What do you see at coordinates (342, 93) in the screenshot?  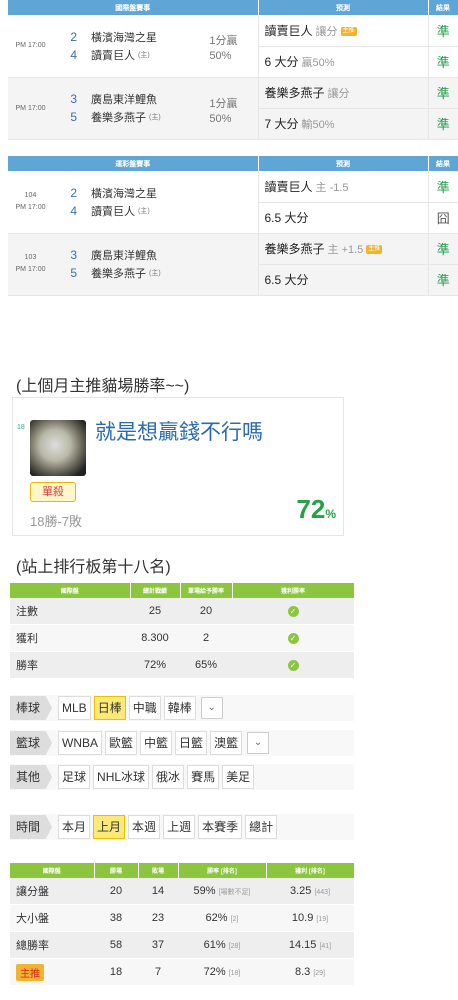 I see `prediction: 養樂多燕子 讓分` at bounding box center [342, 93].